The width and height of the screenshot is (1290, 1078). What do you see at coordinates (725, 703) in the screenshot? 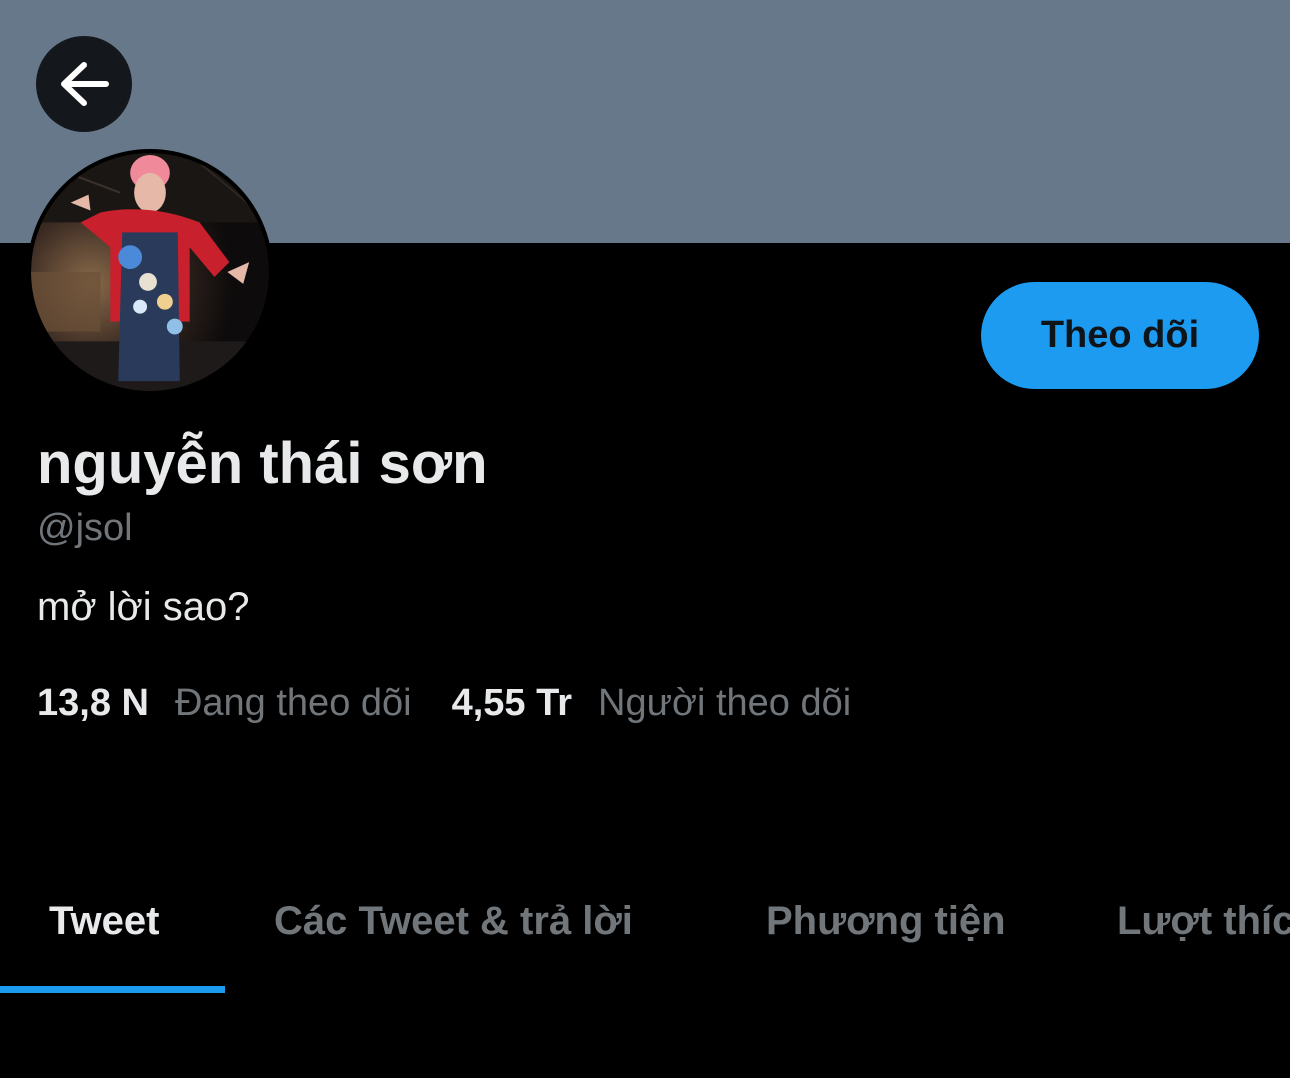
I see `followers-label: Người theo dõi` at bounding box center [725, 703].